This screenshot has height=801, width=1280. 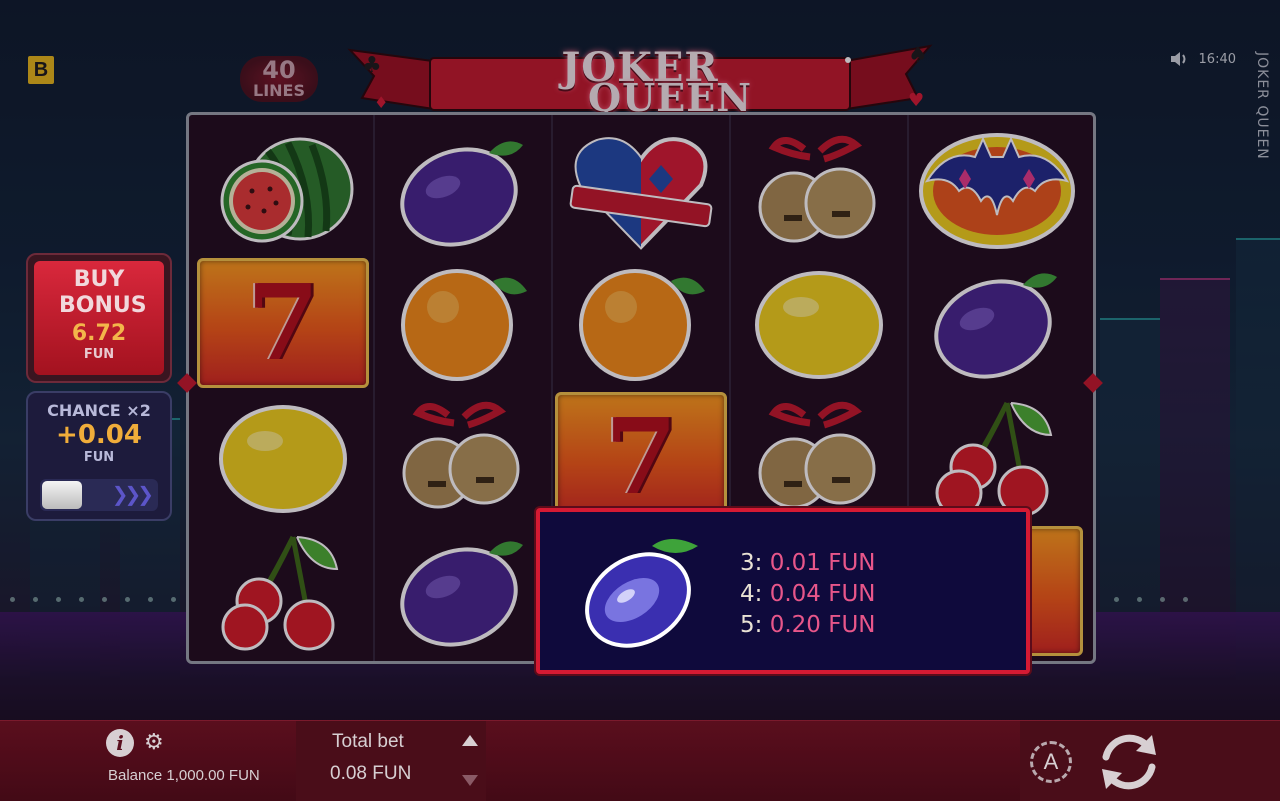 What do you see at coordinates (120, 743) in the screenshot?
I see `info-icon: i` at bounding box center [120, 743].